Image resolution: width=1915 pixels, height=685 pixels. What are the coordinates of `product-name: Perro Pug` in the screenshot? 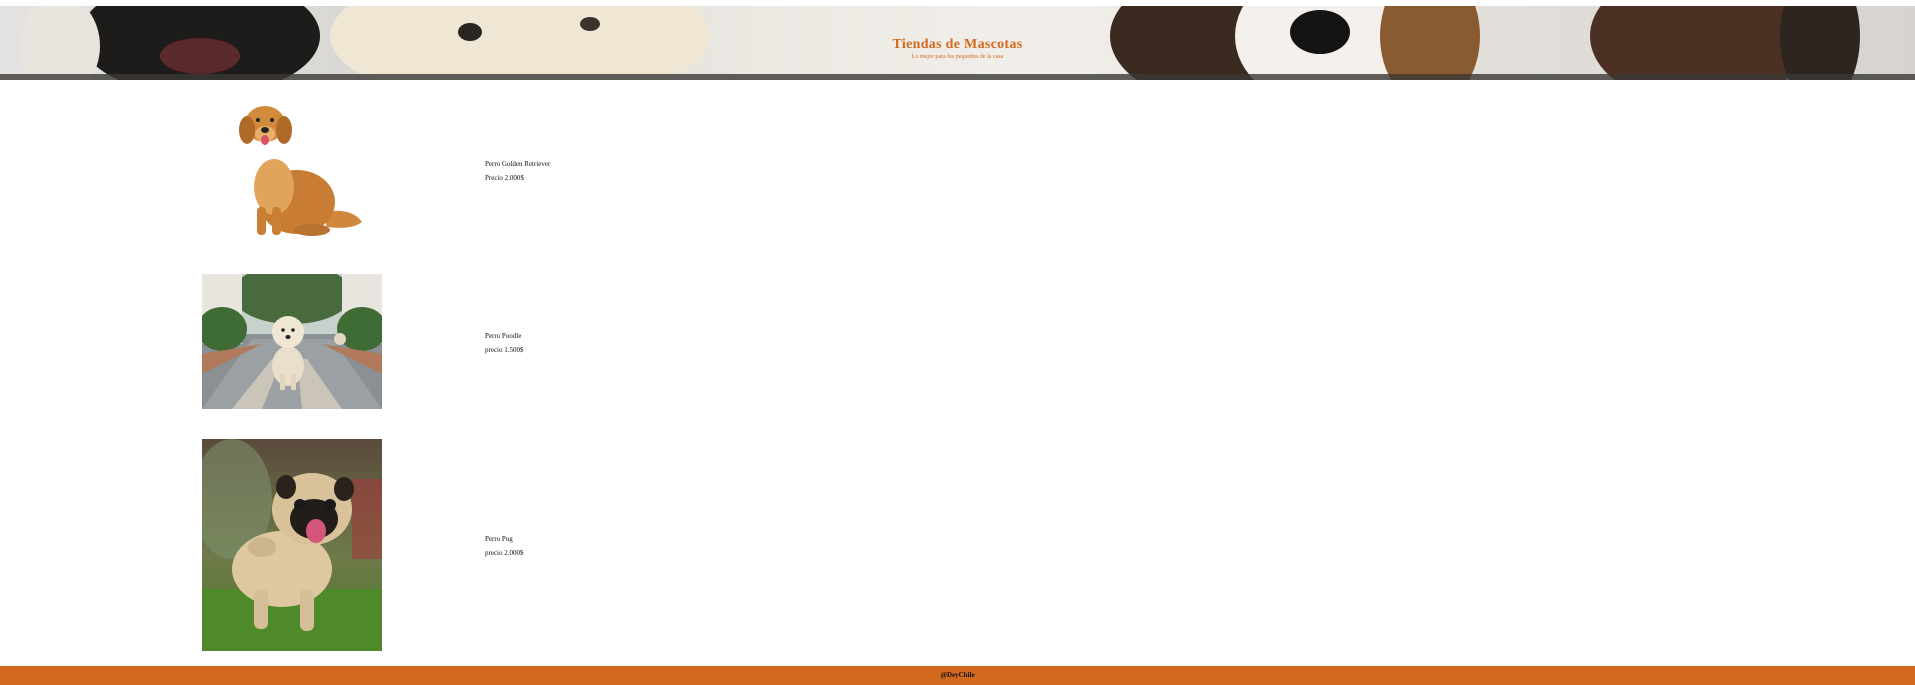 It's located at (499, 539).